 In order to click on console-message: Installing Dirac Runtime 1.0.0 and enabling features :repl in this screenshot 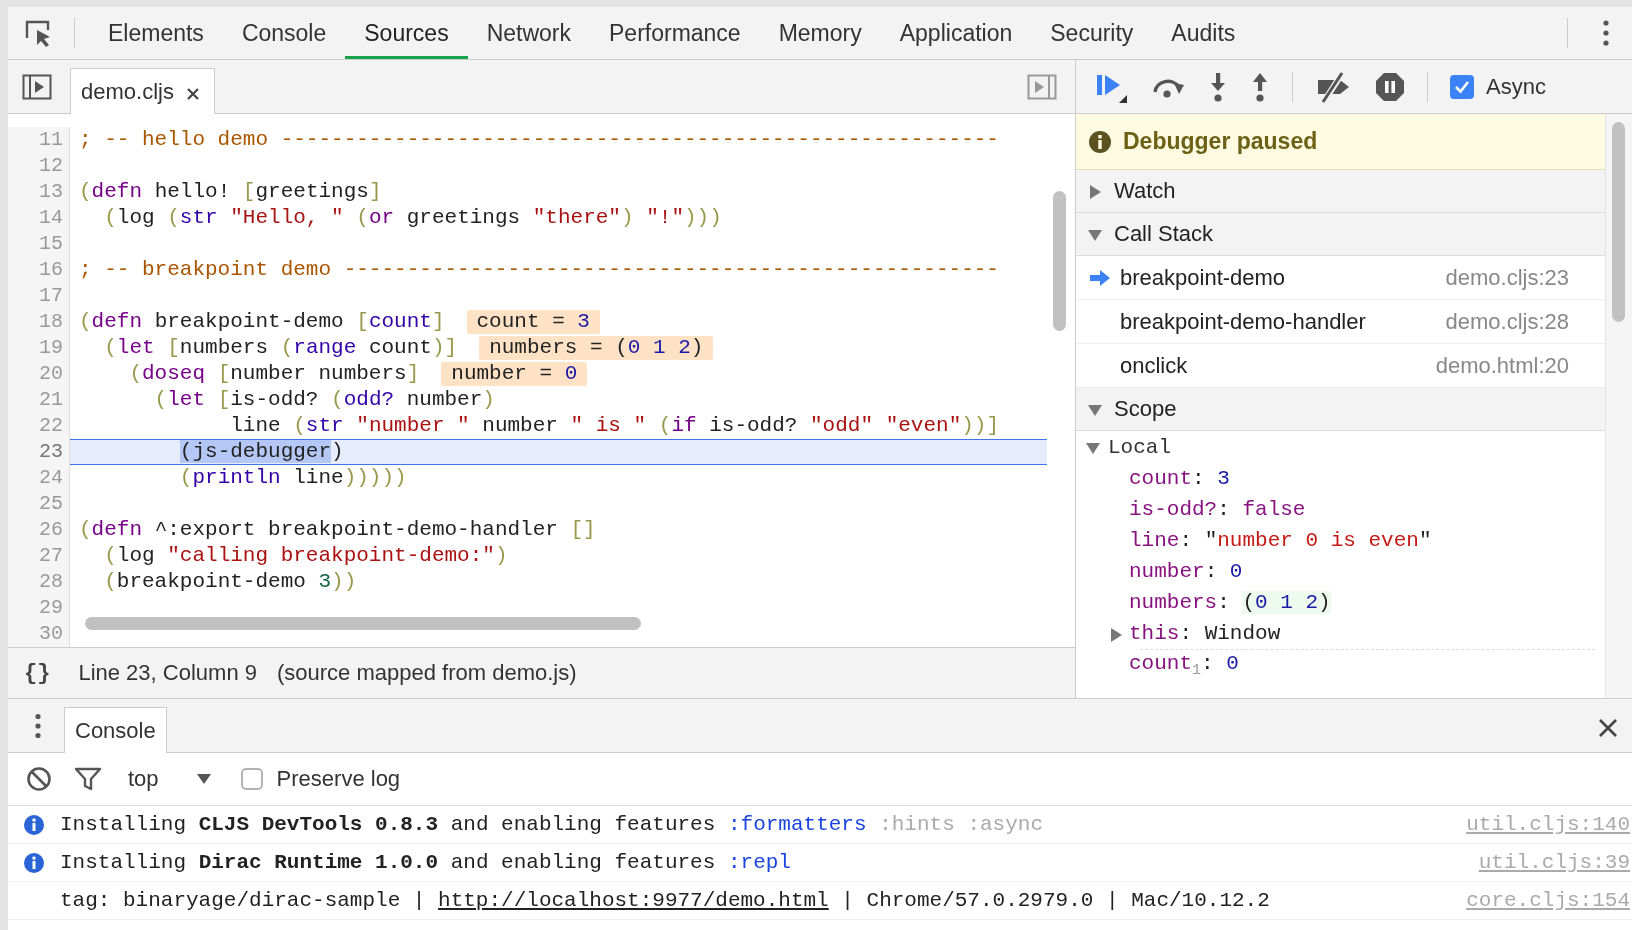, I will do `click(425, 862)`.